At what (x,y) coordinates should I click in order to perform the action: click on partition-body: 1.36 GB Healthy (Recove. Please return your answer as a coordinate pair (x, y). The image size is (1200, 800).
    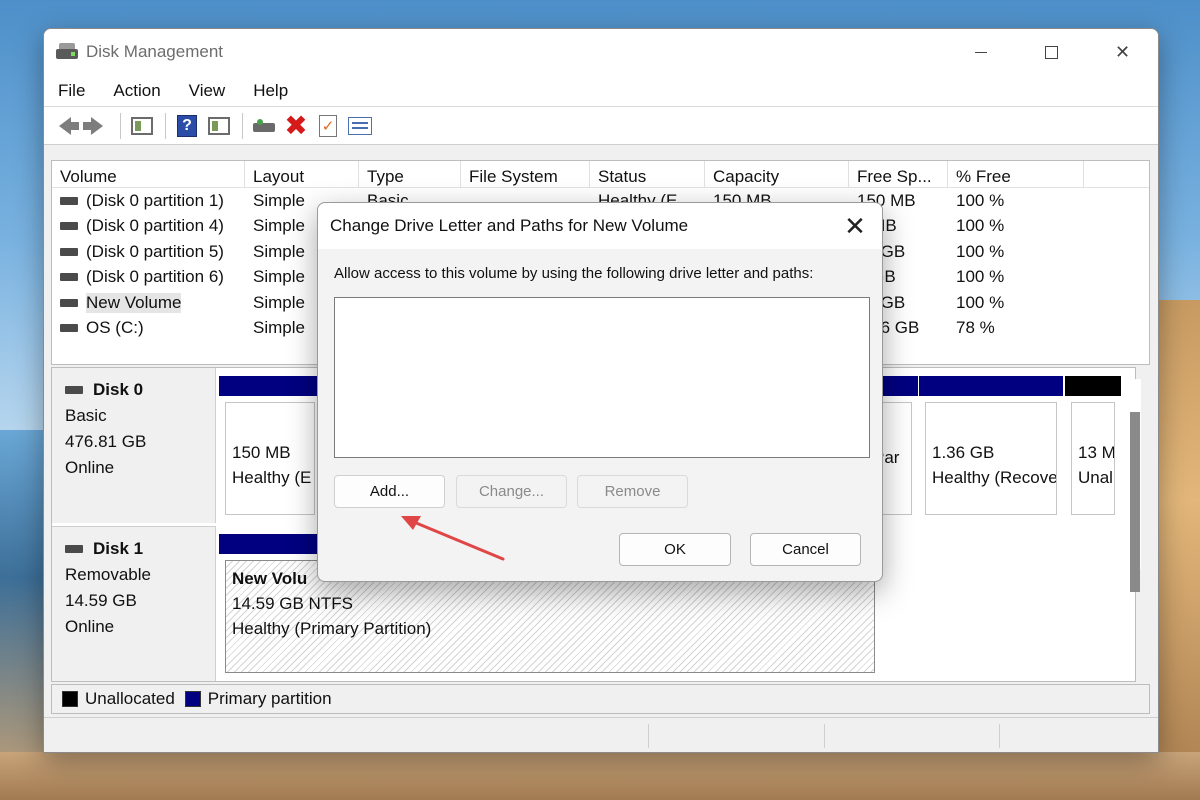
    Looking at the image, I should click on (991, 458).